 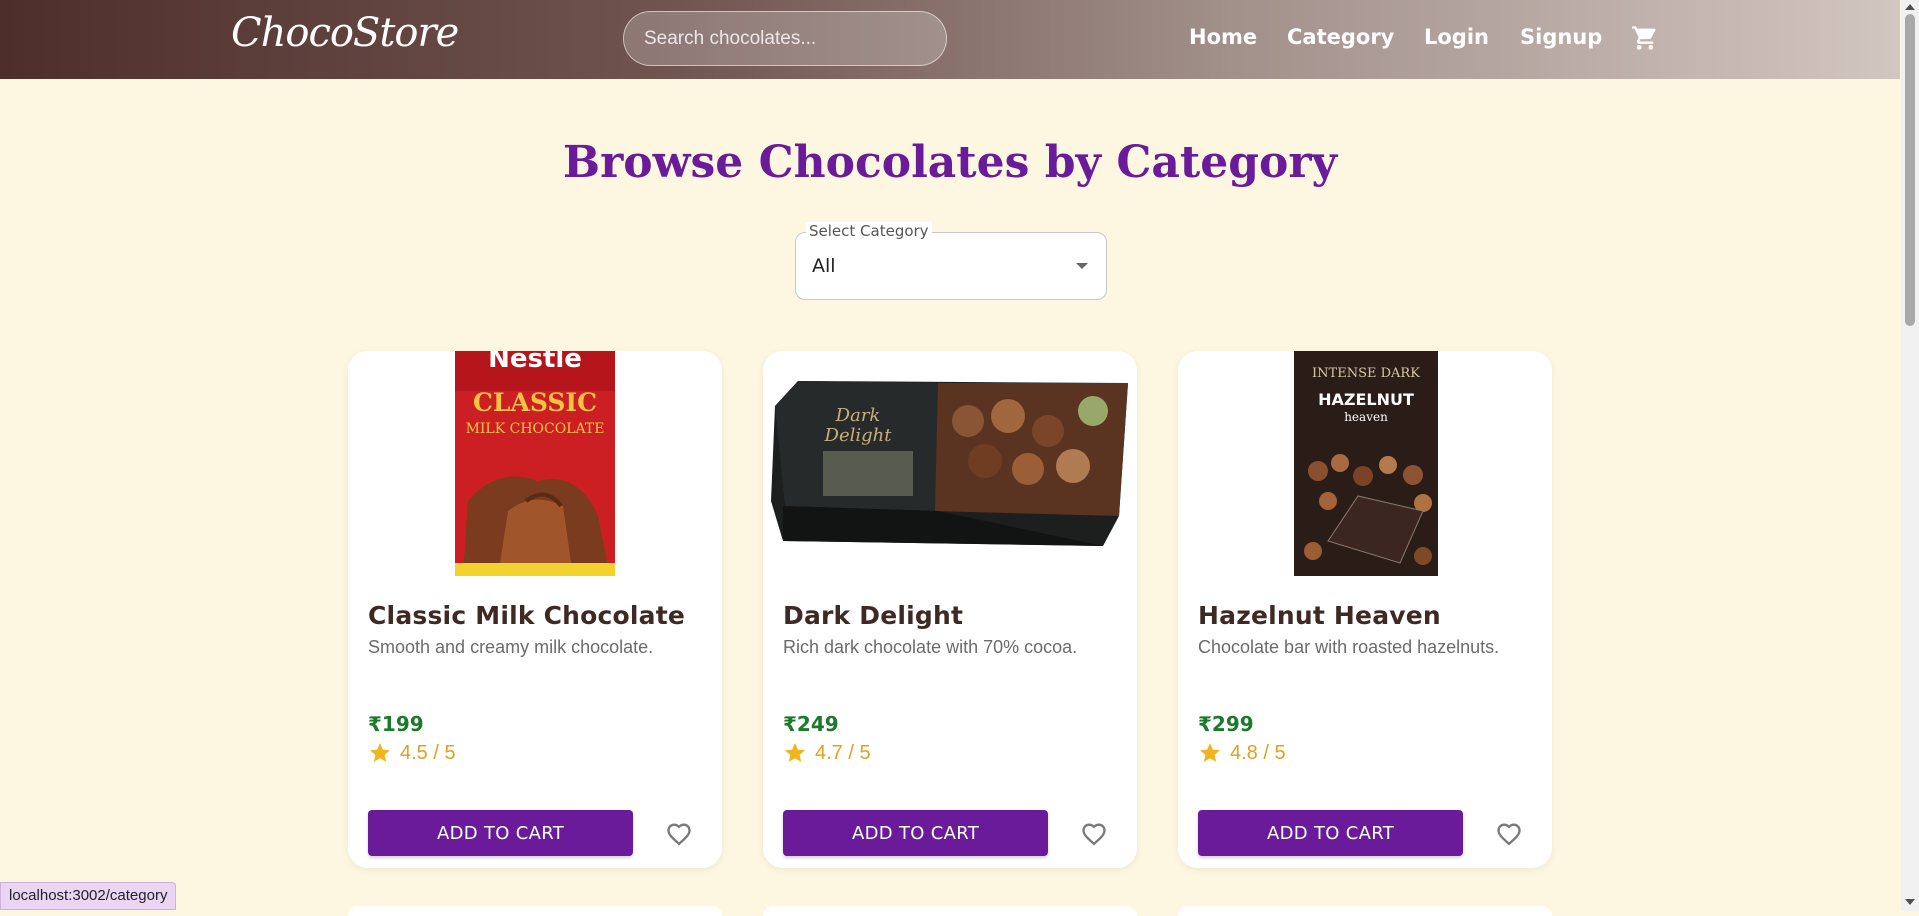 I want to click on caret-down-icon, so click(x=1082, y=266).